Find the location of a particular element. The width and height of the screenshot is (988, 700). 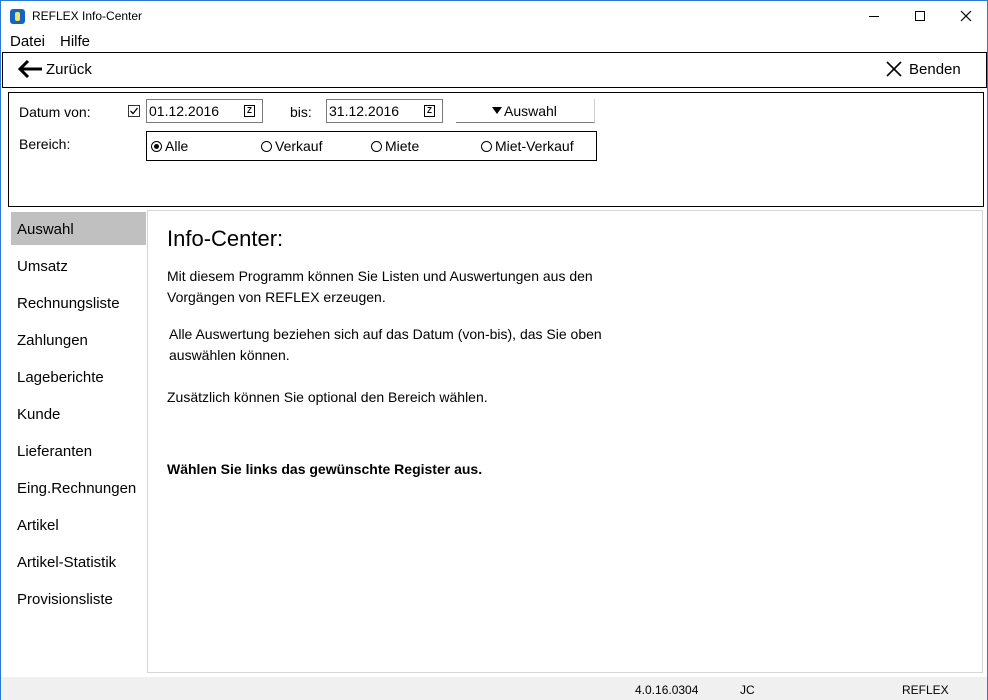

date-to-field: 31.12.2016 Z is located at coordinates (384, 111).